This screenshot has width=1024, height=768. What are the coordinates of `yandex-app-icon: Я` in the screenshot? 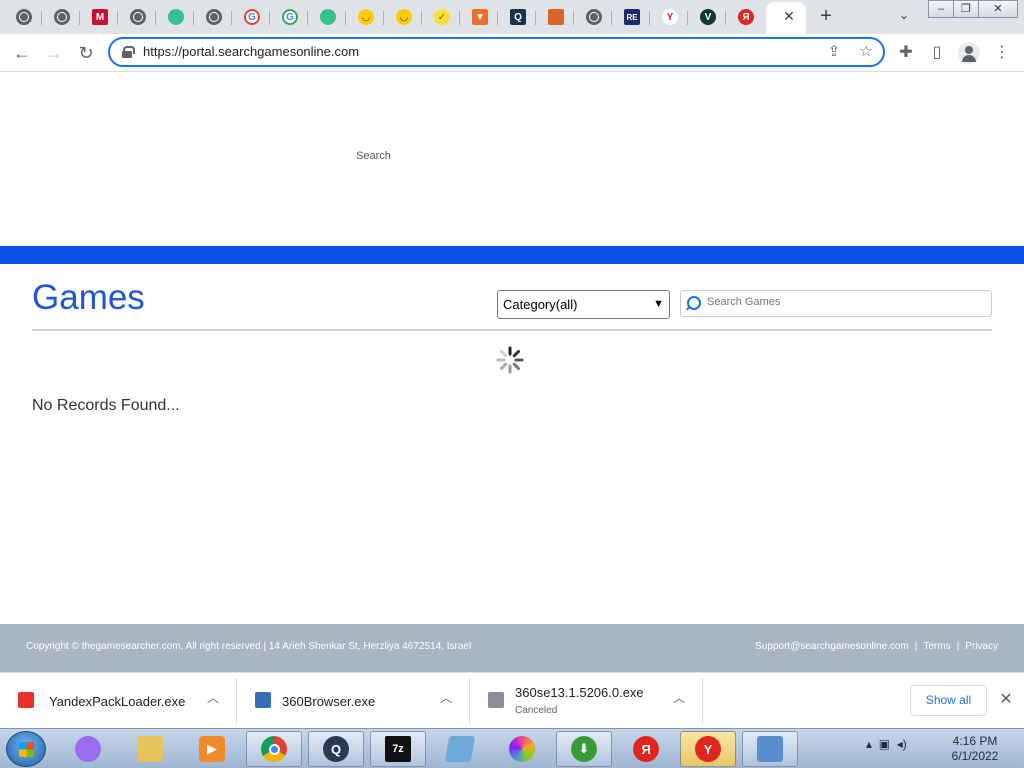 It's located at (646, 749).